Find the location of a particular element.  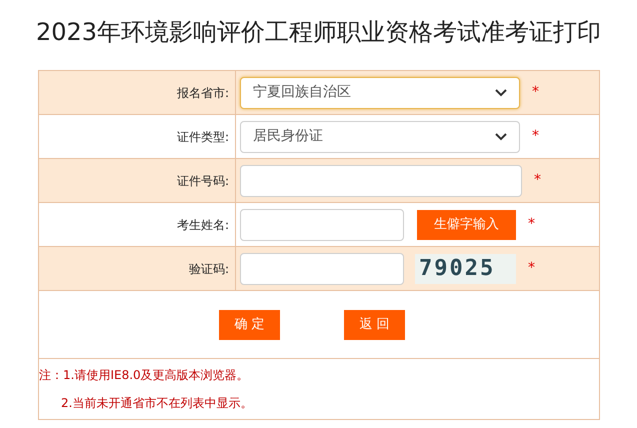

rare-character-button: 生僻字输入 is located at coordinates (466, 225).